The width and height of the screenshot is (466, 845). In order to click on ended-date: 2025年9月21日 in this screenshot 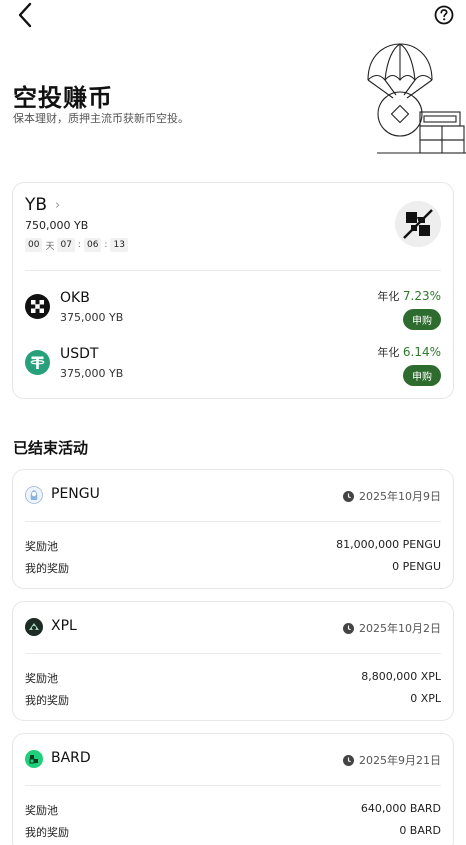, I will do `click(392, 760)`.